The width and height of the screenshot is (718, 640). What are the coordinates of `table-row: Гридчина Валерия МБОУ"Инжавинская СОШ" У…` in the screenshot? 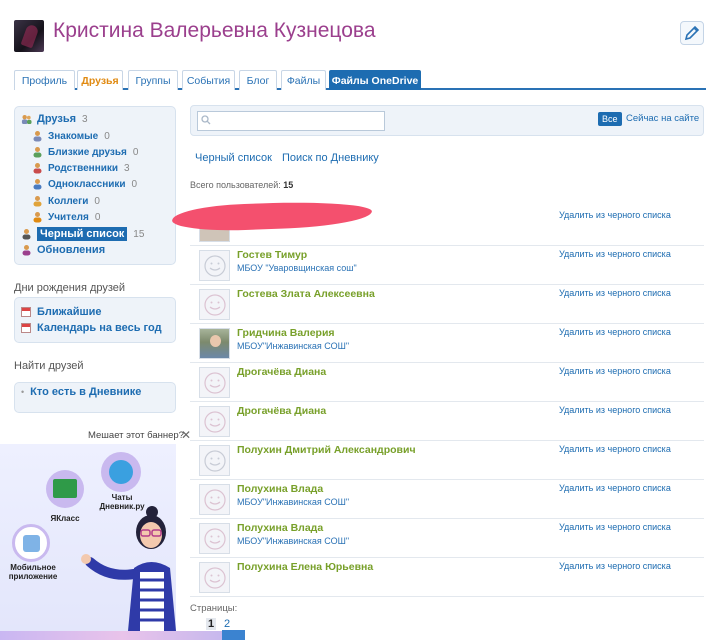 It's located at (447, 343).